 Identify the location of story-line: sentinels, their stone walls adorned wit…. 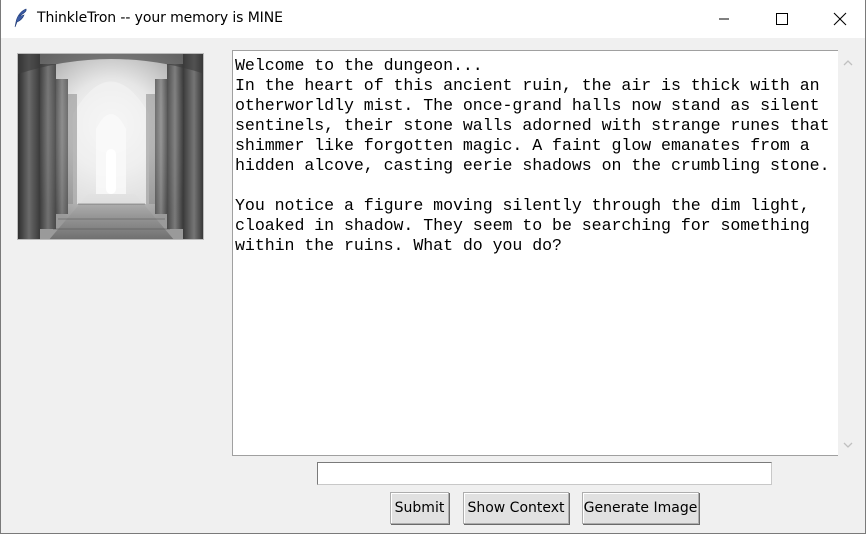
(532, 125).